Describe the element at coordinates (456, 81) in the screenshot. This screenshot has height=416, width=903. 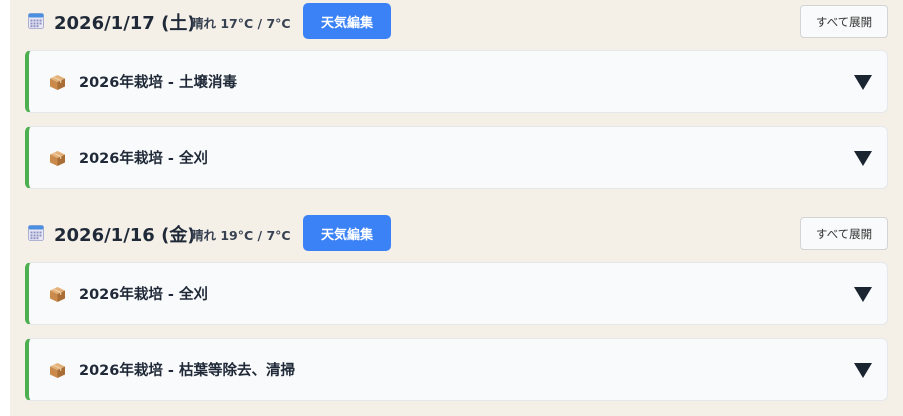
I see `task-card: 2026年栽培 - 土壌消毒` at that location.